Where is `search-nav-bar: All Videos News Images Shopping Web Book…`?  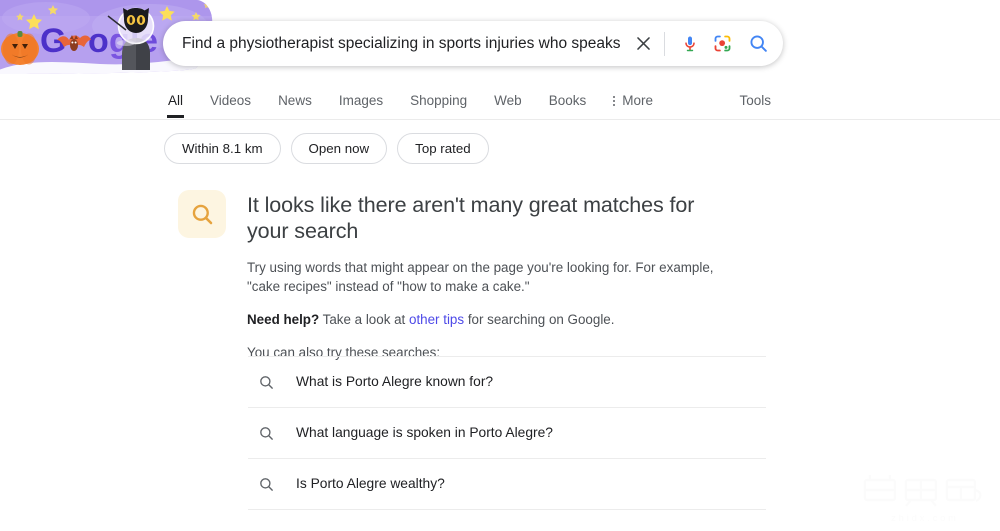
search-nav-bar: All Videos News Images Shopping Web Book… is located at coordinates (500, 102).